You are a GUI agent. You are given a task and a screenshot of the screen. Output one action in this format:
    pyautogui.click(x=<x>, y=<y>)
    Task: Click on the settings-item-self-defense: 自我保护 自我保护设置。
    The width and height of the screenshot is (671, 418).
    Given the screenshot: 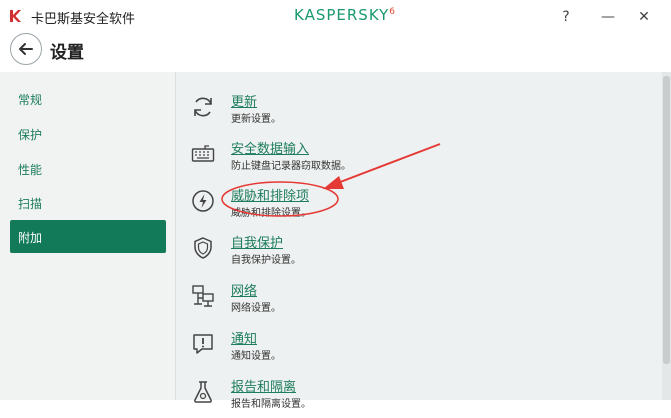 What is the action you would take?
    pyautogui.click(x=416, y=252)
    